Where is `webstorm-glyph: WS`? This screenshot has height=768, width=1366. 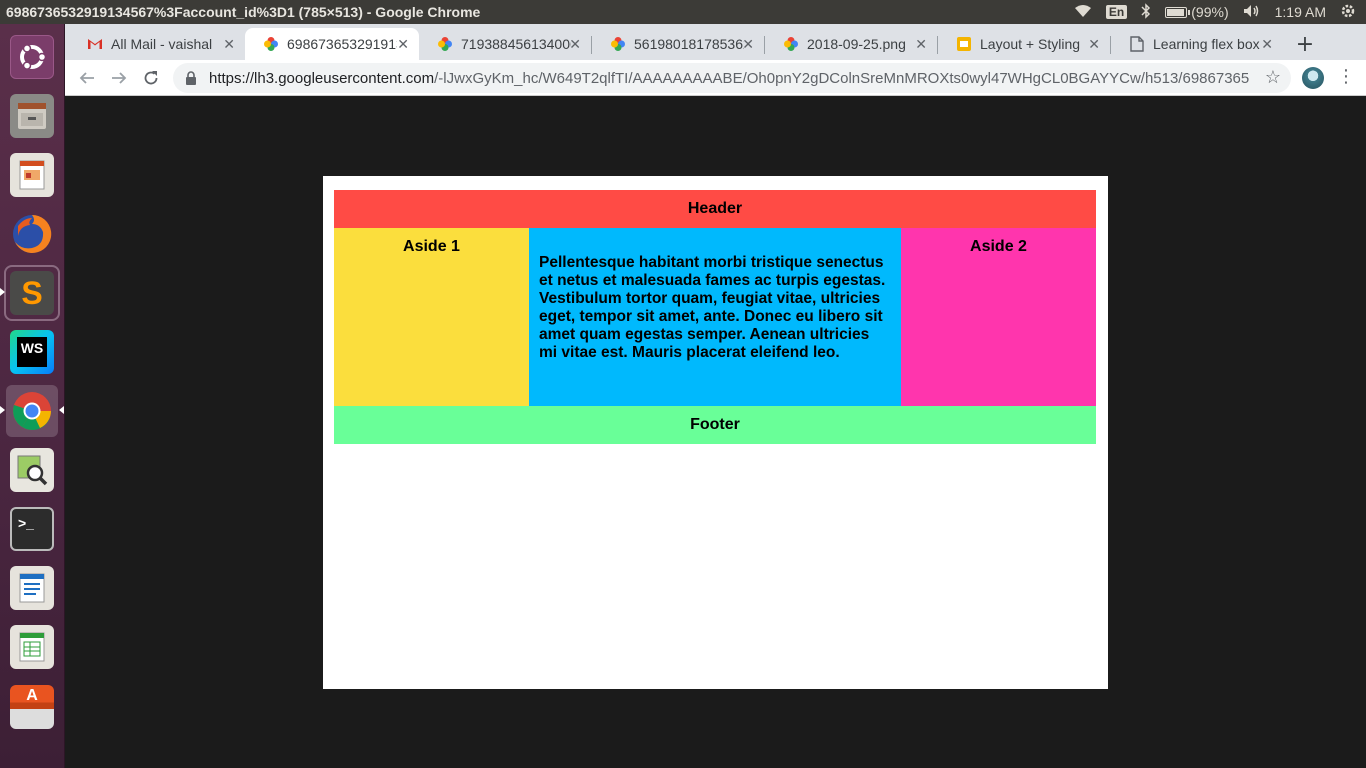 webstorm-glyph: WS is located at coordinates (32, 352).